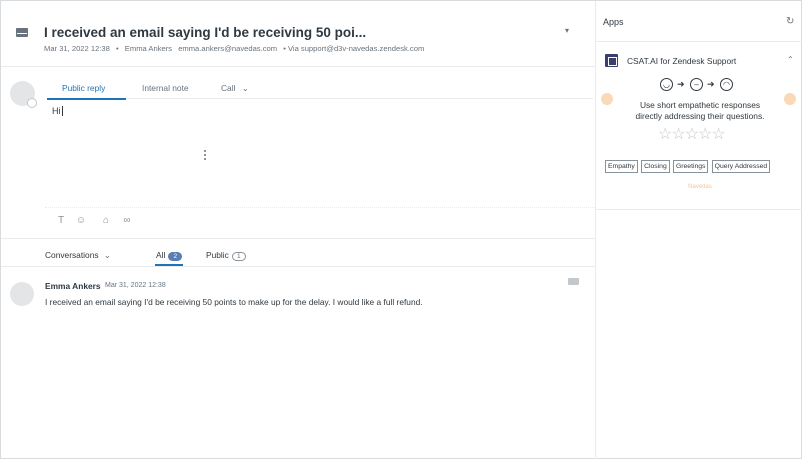 The image size is (802, 459). I want to click on tab-internal-note: Internal note, so click(165, 88).